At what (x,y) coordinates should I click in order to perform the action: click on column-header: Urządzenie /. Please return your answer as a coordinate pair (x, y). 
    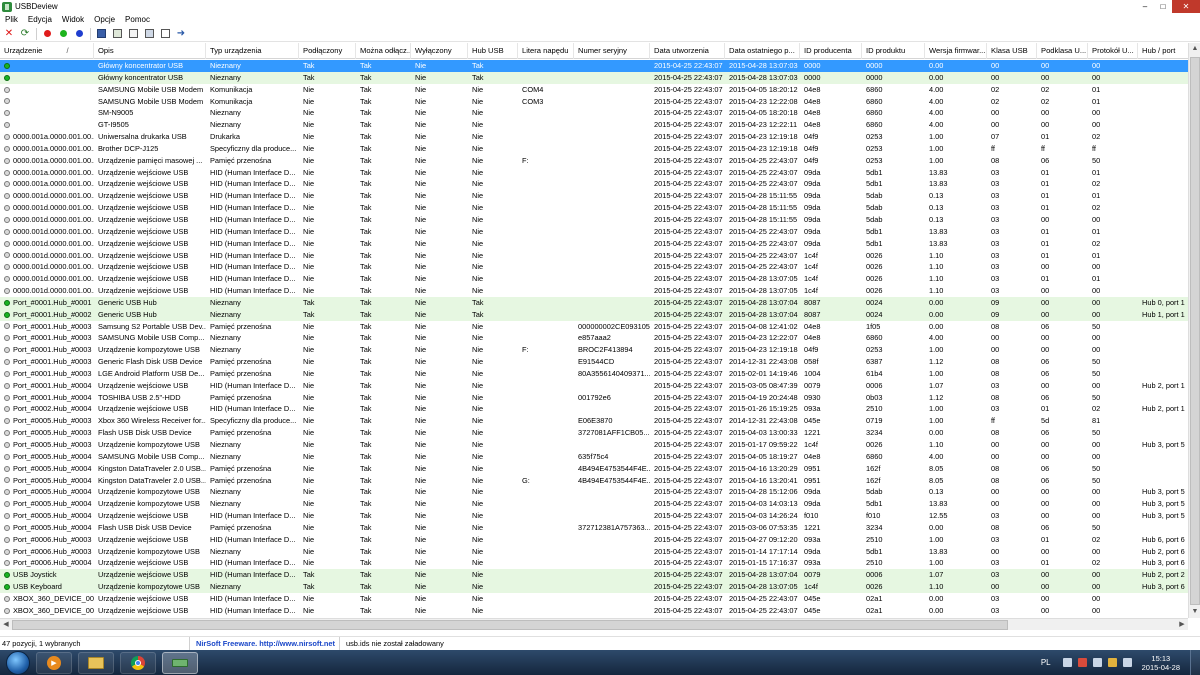
    Looking at the image, I should click on (47, 51).